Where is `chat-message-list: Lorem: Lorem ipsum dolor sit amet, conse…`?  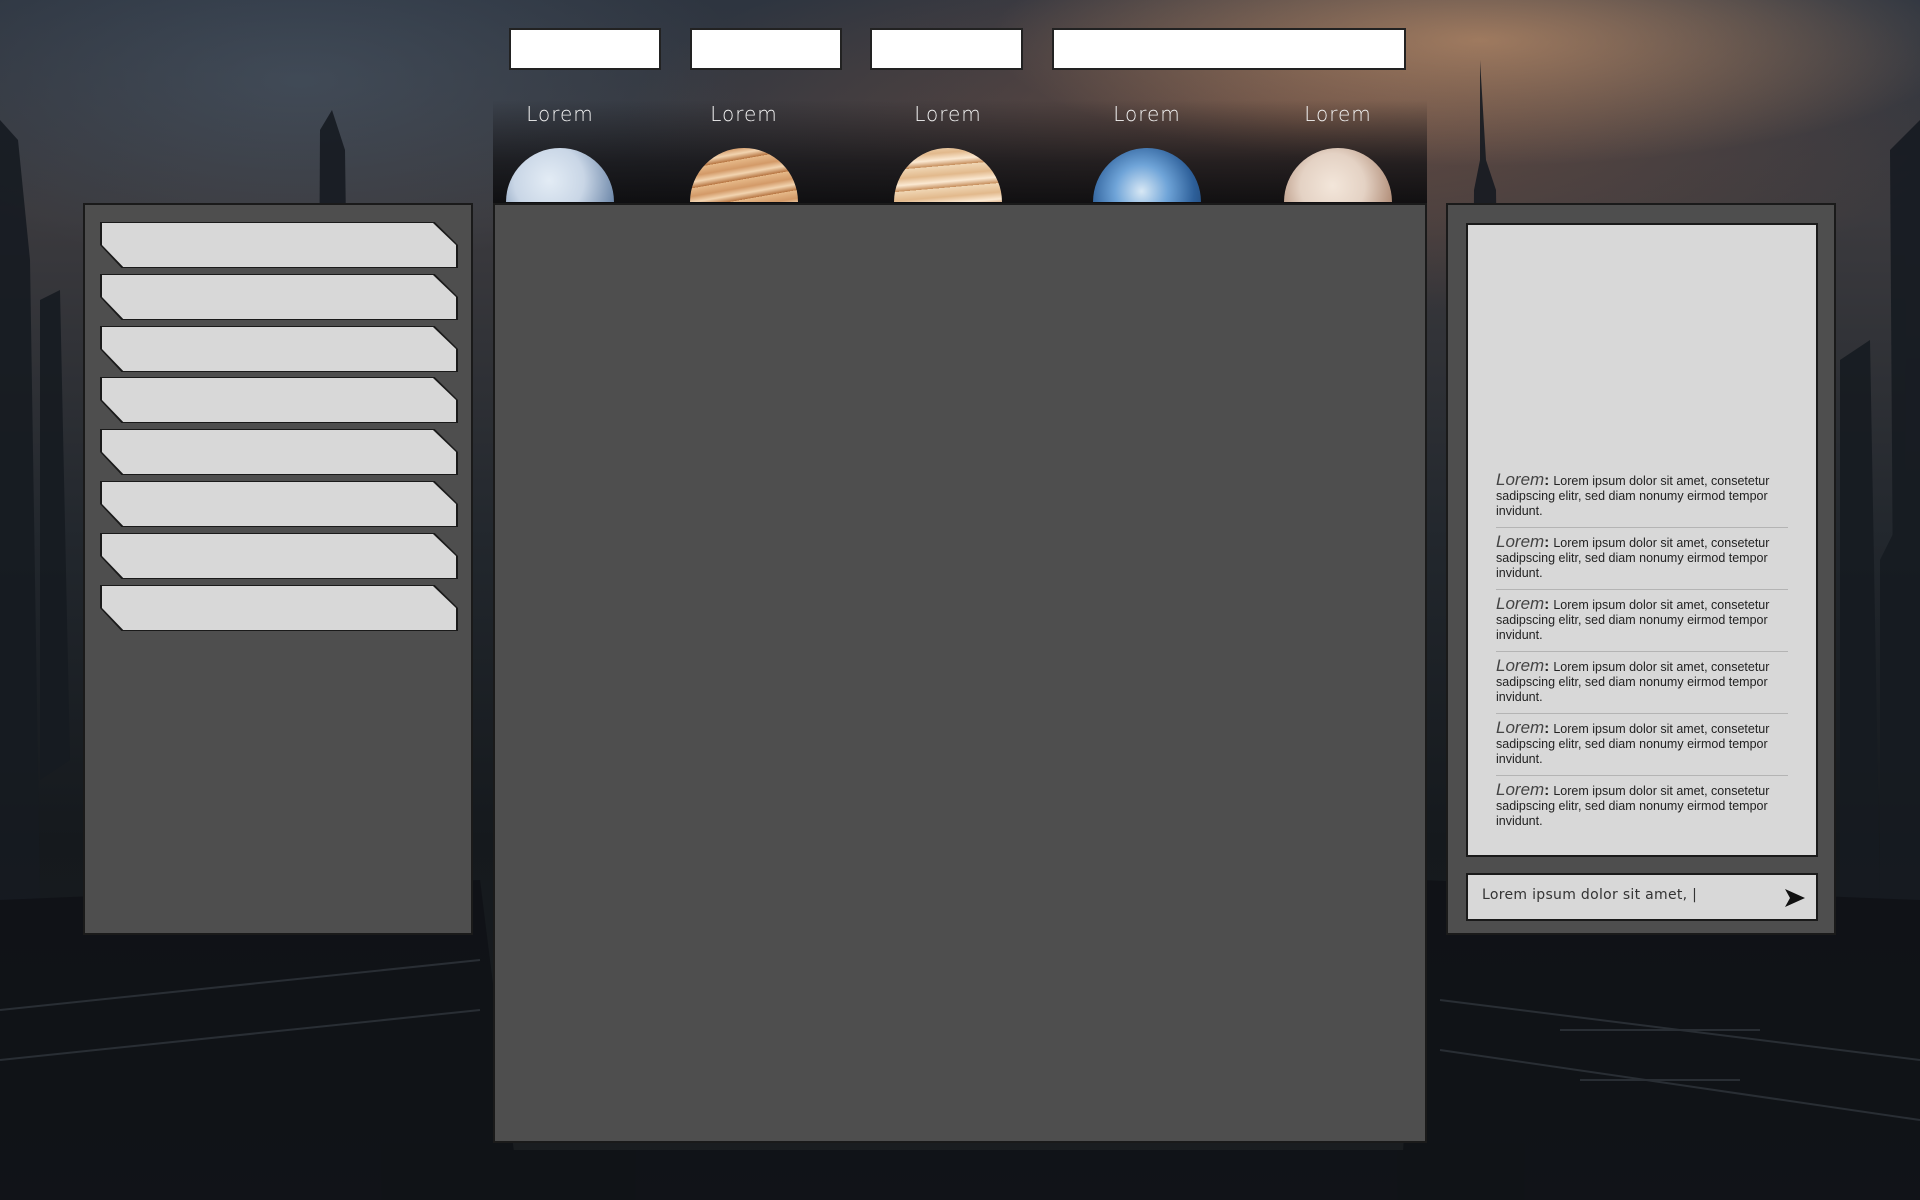
chat-message-list: Lorem: Lorem ipsum dolor sit amet, conse… is located at coordinates (1642, 651).